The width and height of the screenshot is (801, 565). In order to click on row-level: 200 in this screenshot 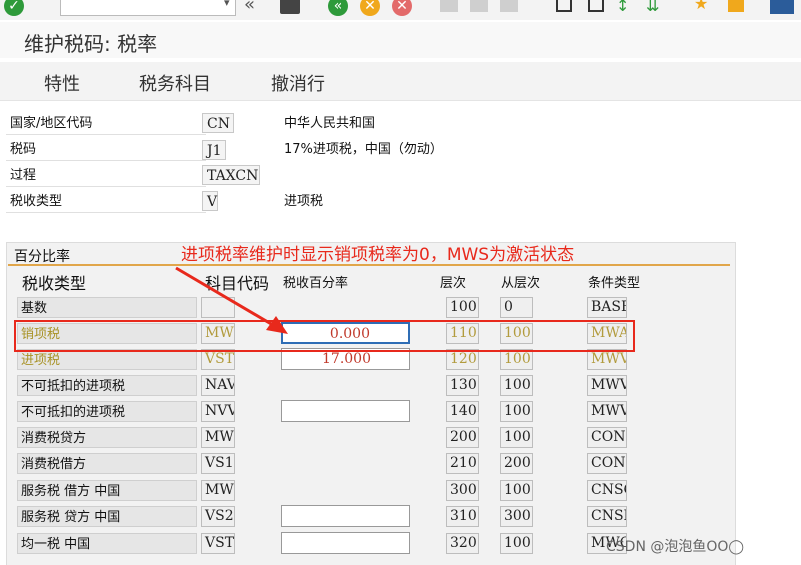, I will do `click(462, 437)`.